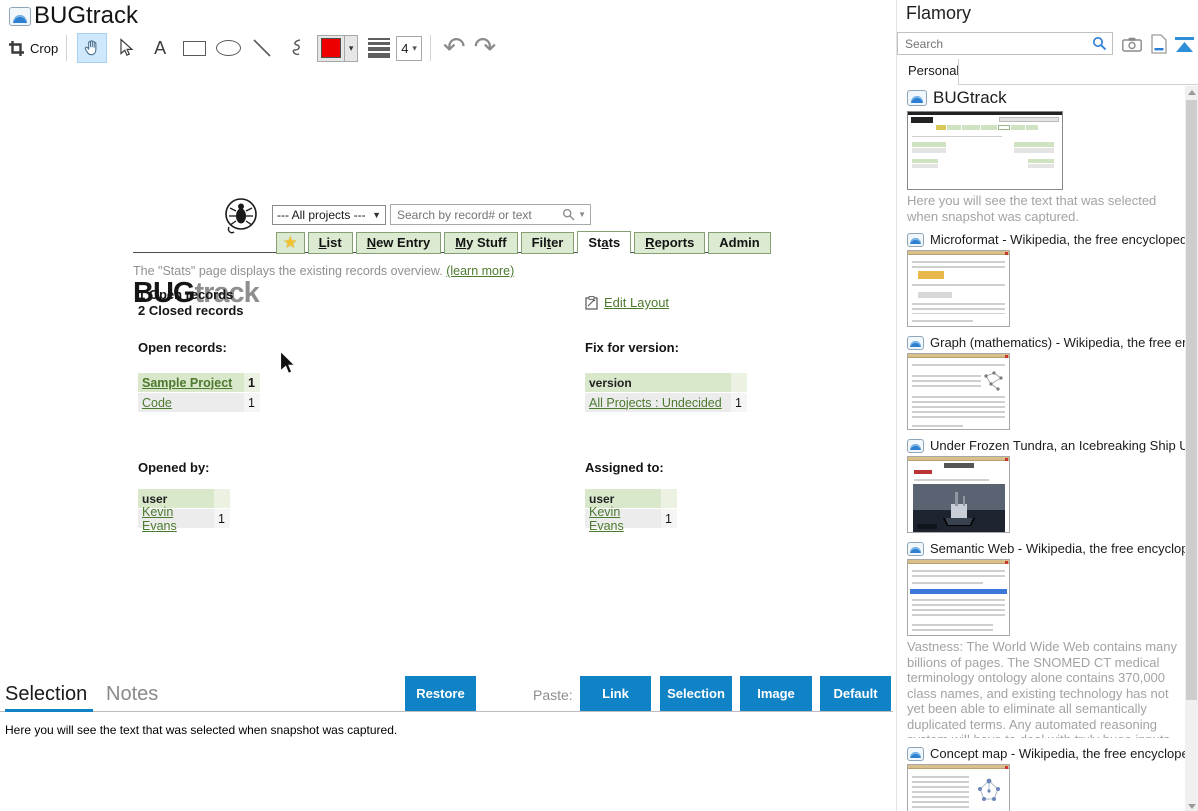 The height and width of the screenshot is (811, 1198). Describe the element at coordinates (989, 789) in the screenshot. I see `concept-map-diagram` at that location.